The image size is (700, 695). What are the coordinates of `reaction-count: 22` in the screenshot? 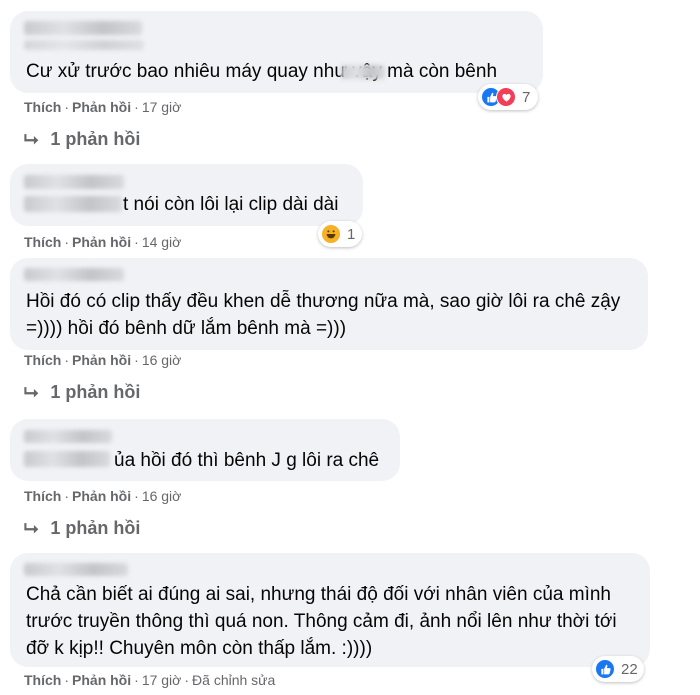 It's located at (629, 669).